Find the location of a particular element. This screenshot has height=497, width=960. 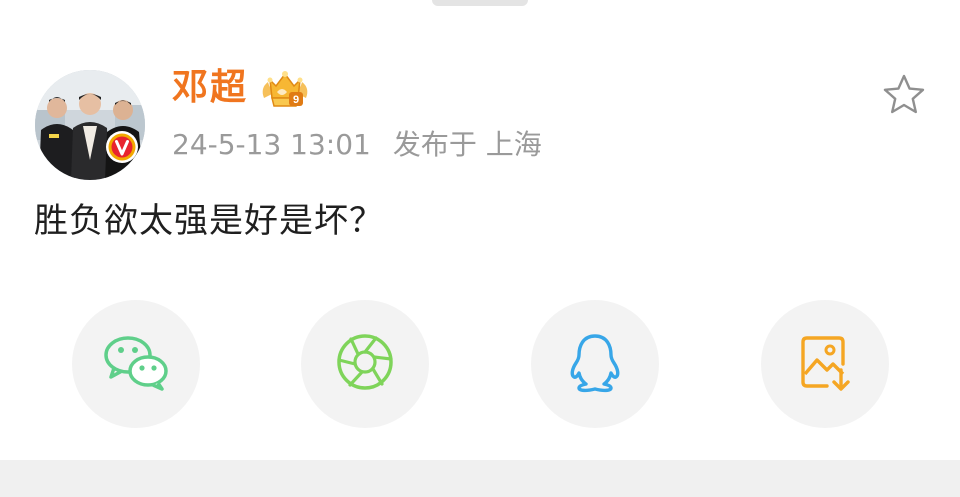

qq-icon is located at coordinates (595, 364).